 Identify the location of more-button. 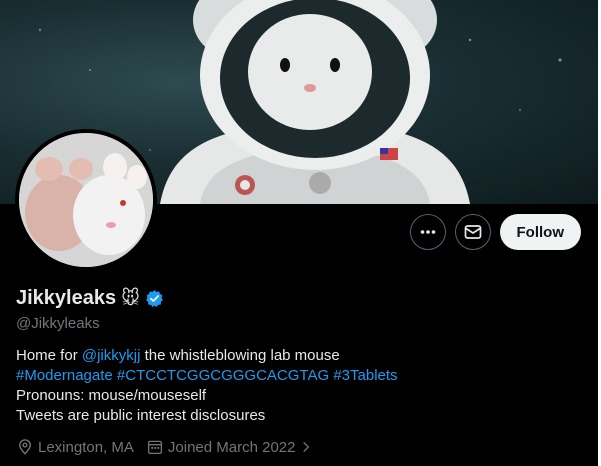
(427, 232).